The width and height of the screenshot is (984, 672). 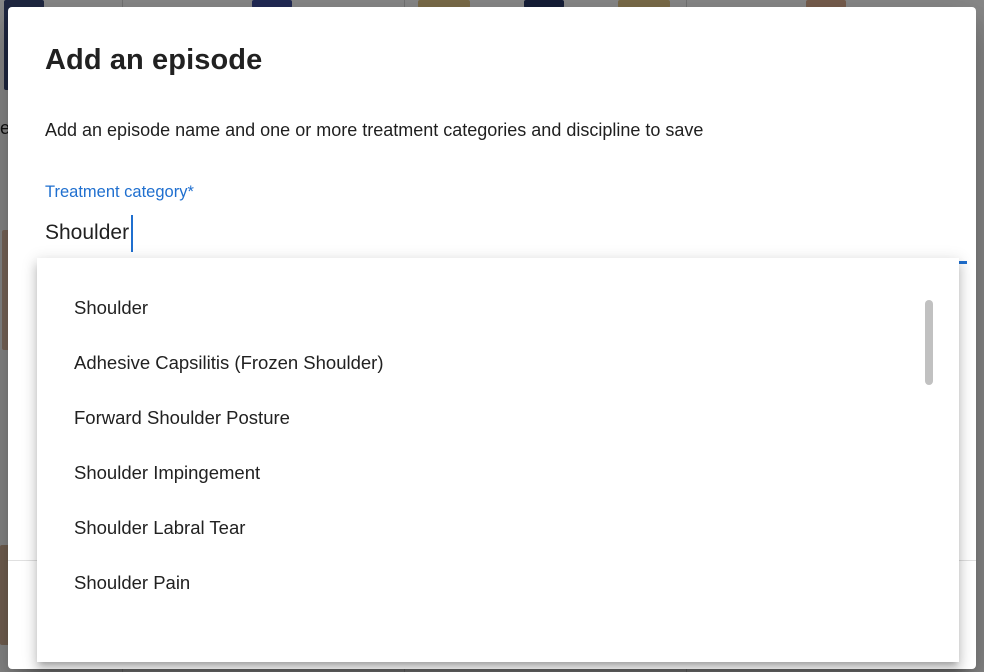 What do you see at coordinates (87, 232) in the screenshot?
I see `treatment-category-value: Shoulder` at bounding box center [87, 232].